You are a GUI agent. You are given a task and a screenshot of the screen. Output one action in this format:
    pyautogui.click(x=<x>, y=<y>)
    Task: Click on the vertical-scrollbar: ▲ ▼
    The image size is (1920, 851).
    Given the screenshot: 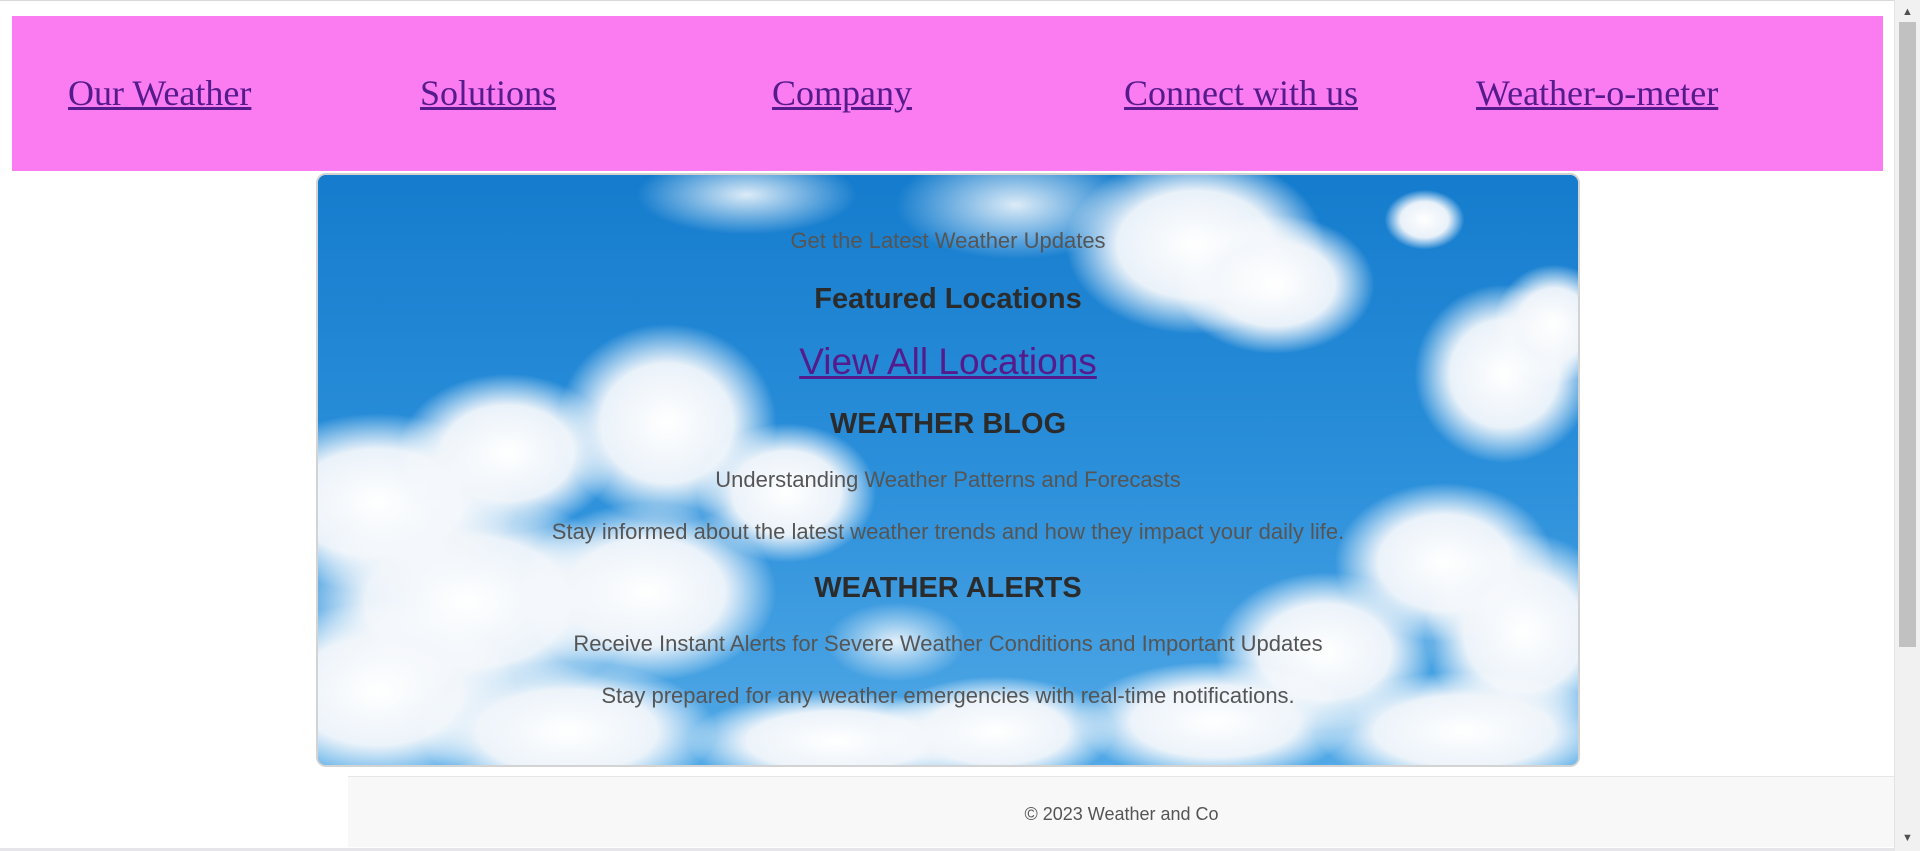 What is the action you would take?
    pyautogui.click(x=1907, y=425)
    